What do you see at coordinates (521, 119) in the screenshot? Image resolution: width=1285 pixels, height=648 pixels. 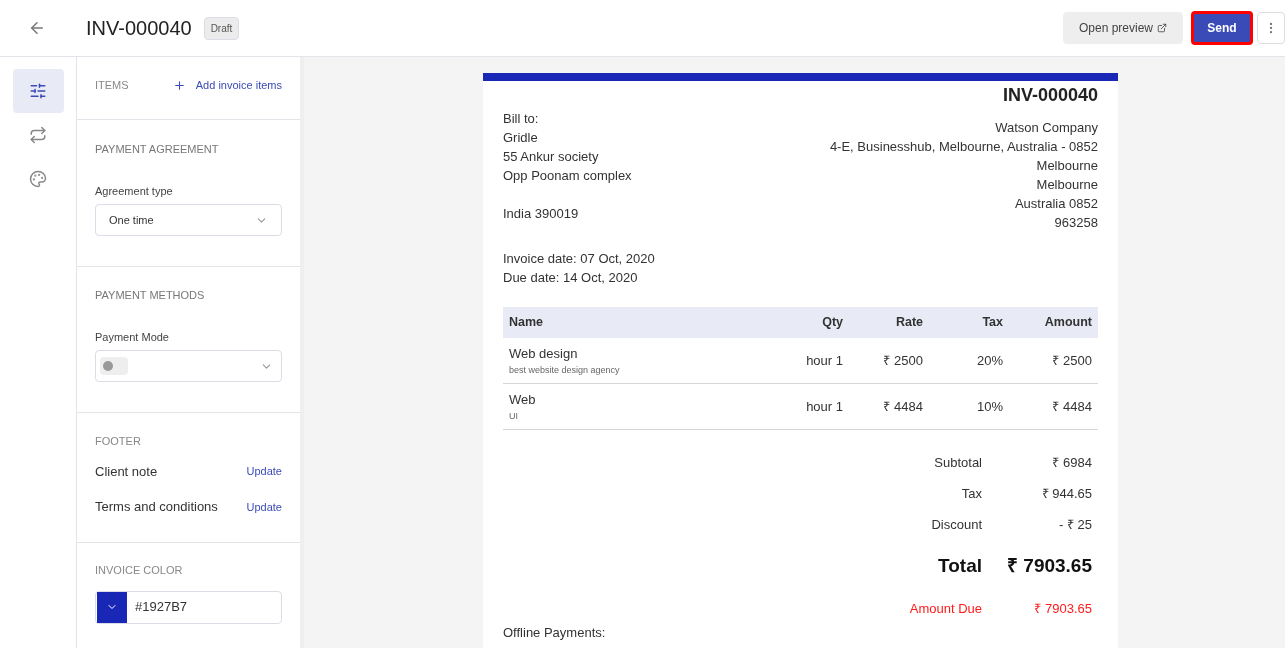 I see `bill-to-label: Bill to:` at bounding box center [521, 119].